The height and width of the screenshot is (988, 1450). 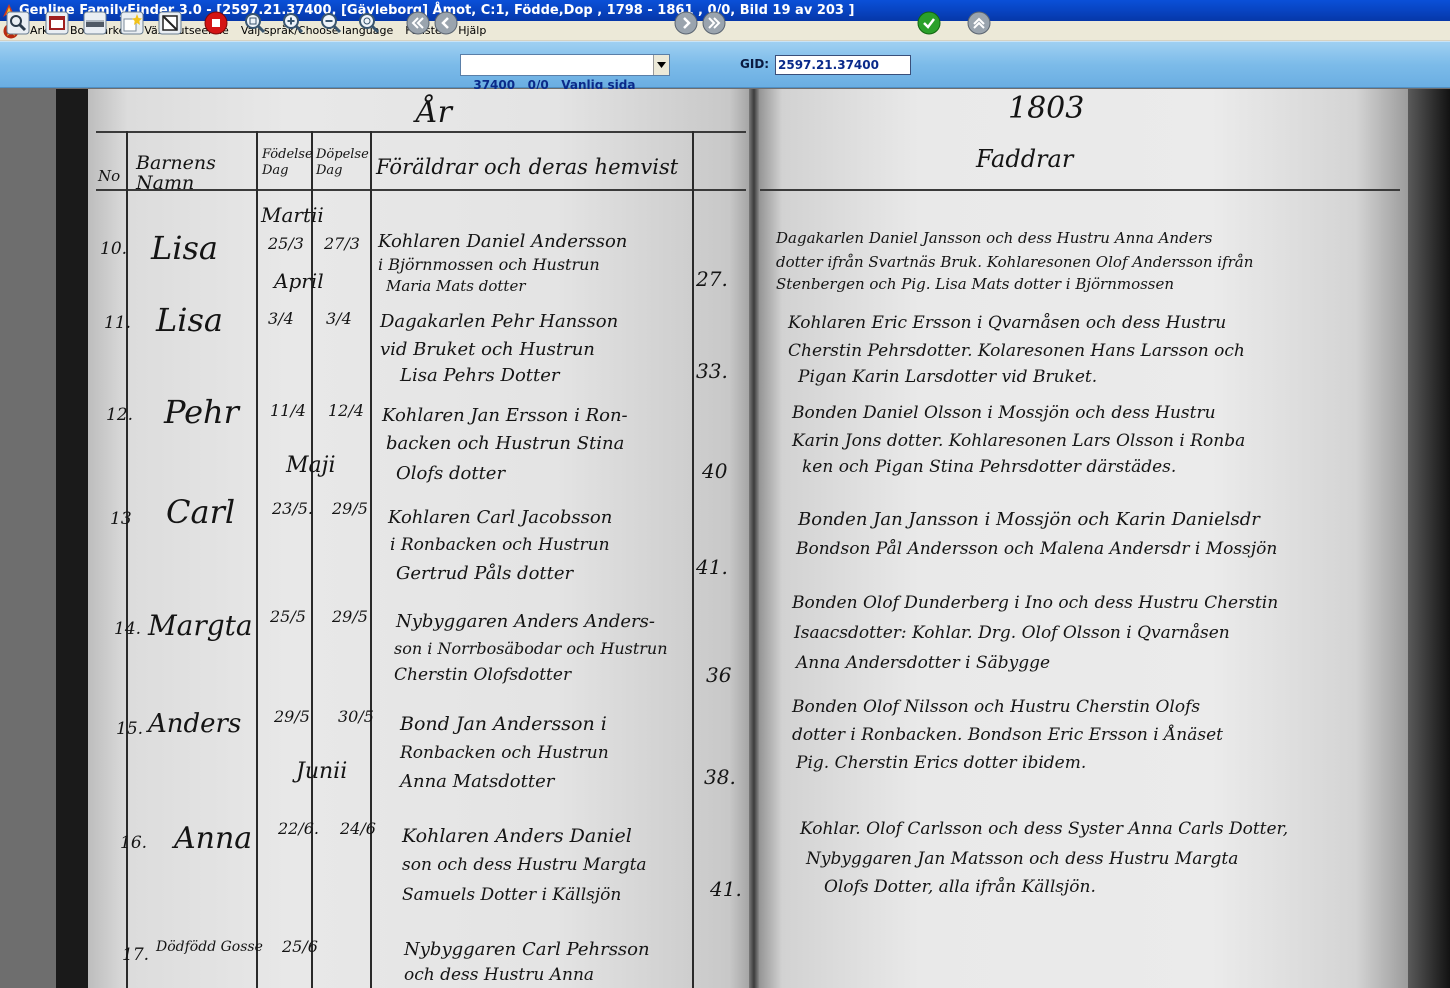 I want to click on zoom-fit-button, so click(x=255, y=23).